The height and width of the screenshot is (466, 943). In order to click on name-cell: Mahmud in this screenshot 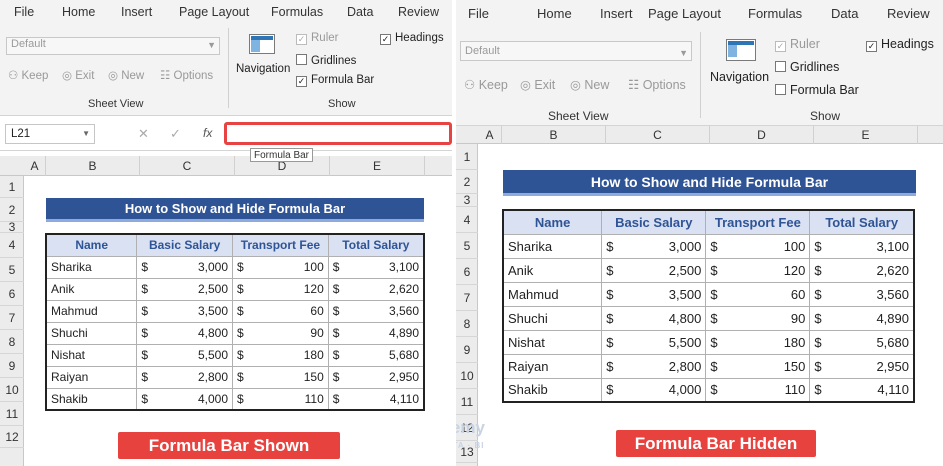, I will do `click(552, 294)`.